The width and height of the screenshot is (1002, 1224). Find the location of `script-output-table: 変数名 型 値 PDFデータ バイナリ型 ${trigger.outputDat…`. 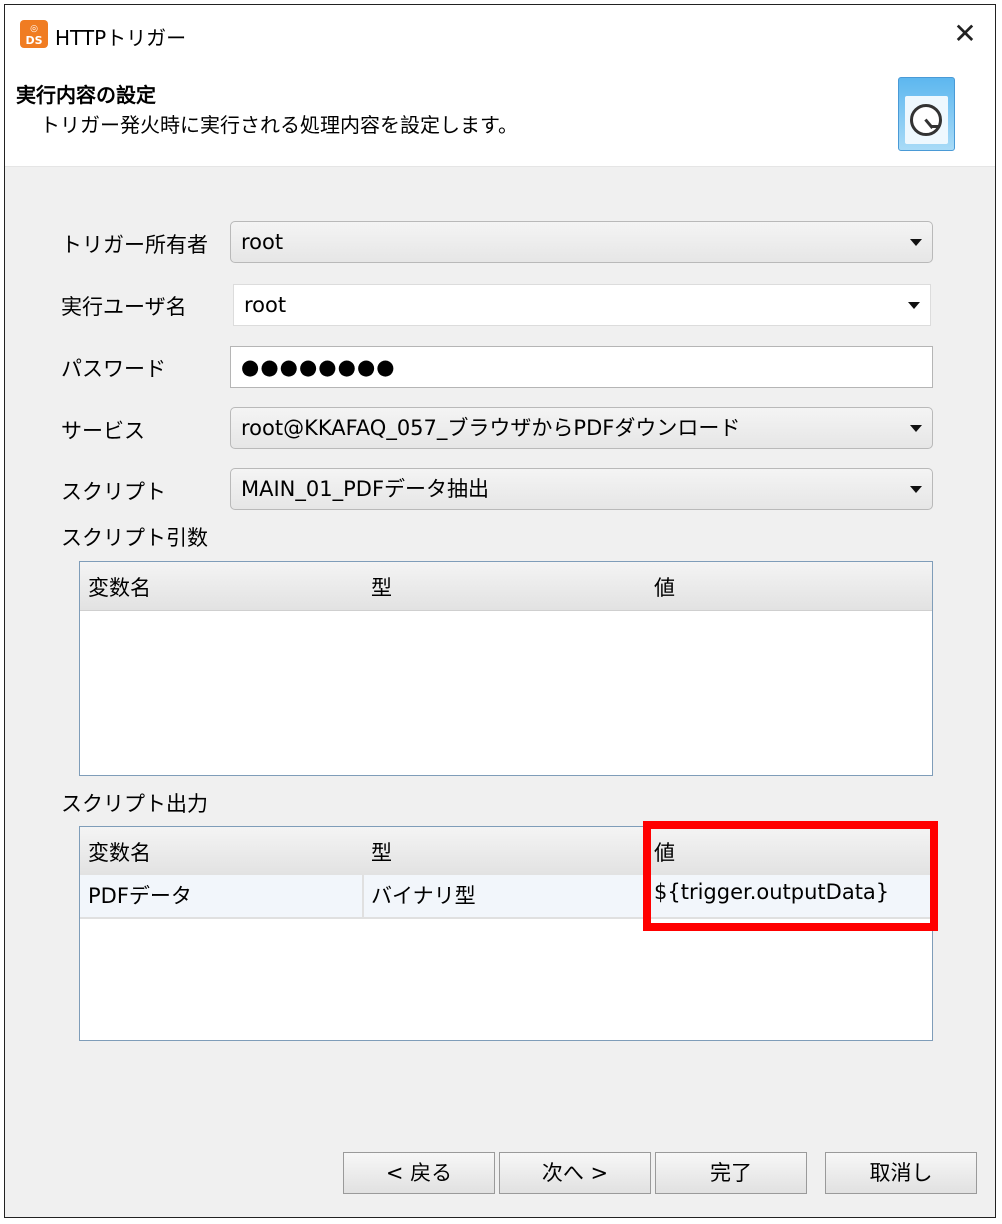

script-output-table: 変数名 型 値 PDFデータ バイナリ型 ${trigger.outputDat… is located at coordinates (506, 933).